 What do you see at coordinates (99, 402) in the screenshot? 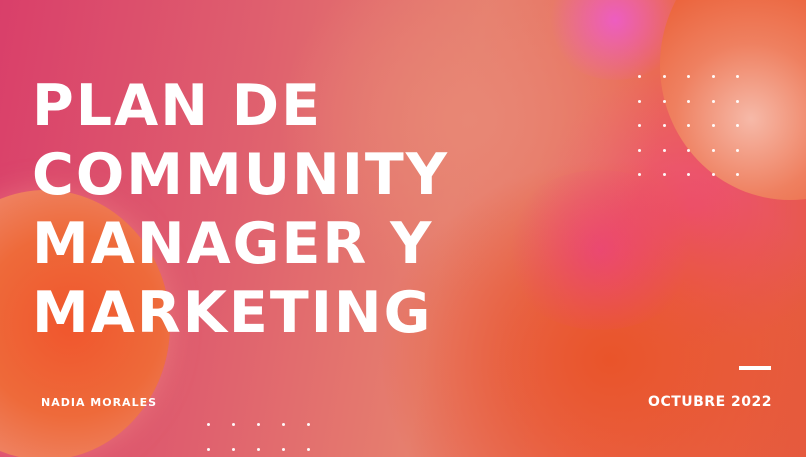
I see `author-name: NADIA MORALES` at bounding box center [99, 402].